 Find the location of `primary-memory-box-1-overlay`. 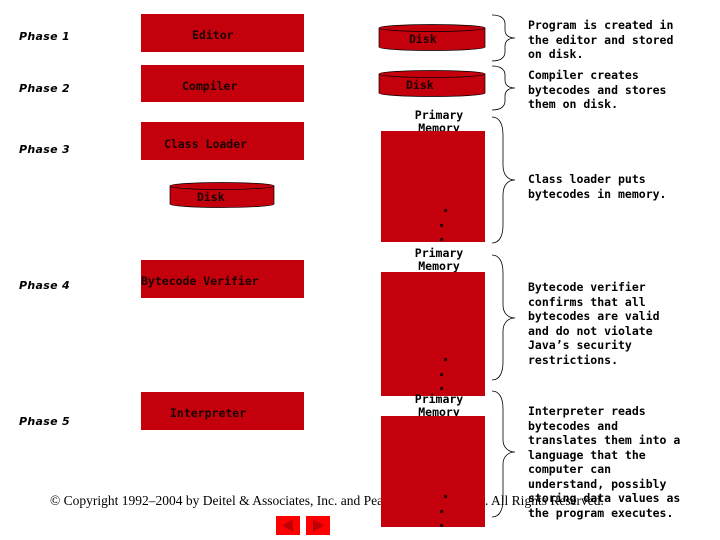

primary-memory-box-1-overlay is located at coordinates (433, 133).